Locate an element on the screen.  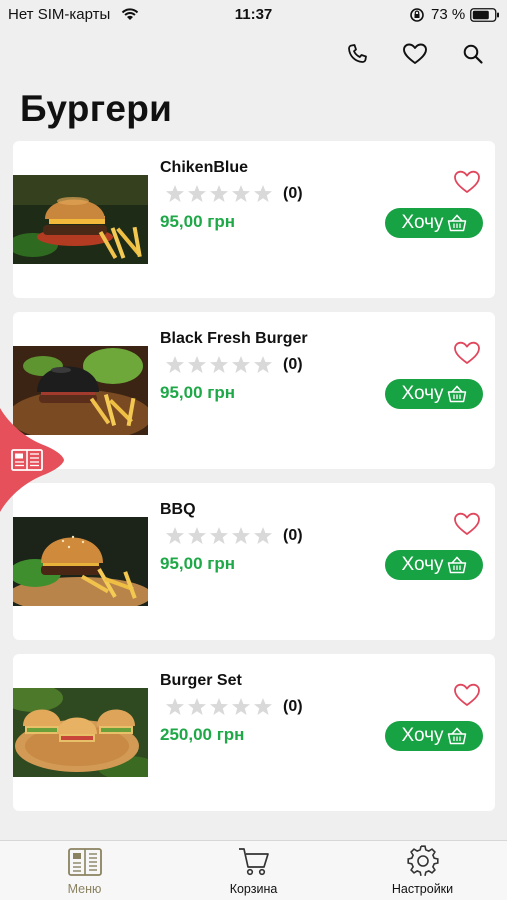
tab-settings: Настройки is located at coordinates (422, 870).